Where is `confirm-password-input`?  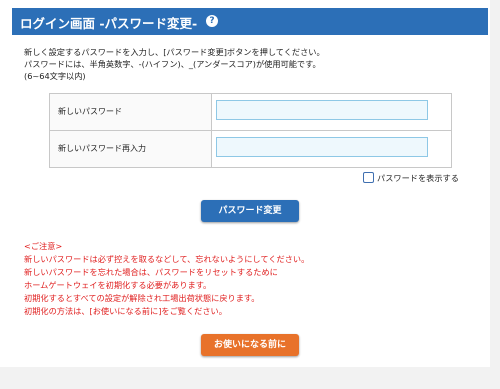
confirm-password-input is located at coordinates (322, 147).